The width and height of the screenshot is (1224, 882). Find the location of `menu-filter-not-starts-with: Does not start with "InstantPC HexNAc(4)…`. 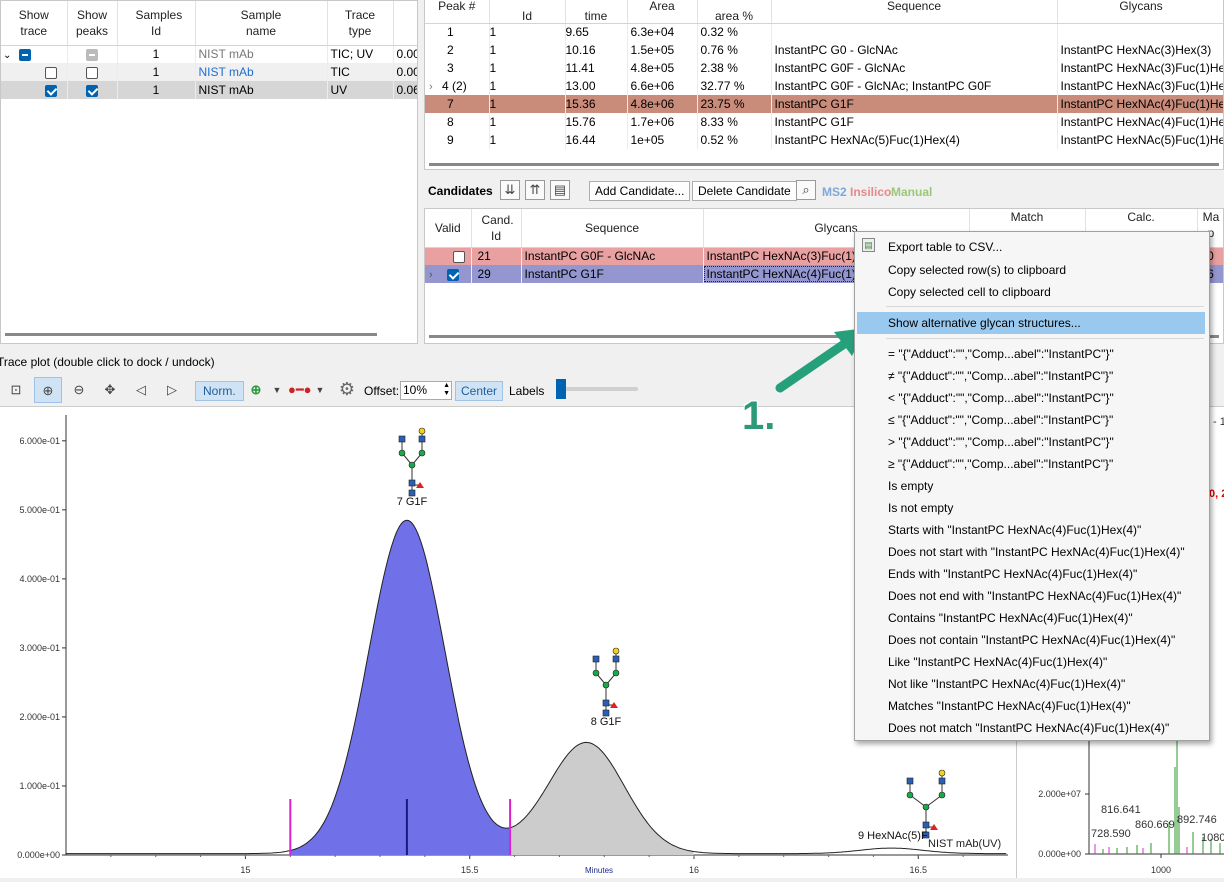

menu-filter-not-starts-with: Does not start with "InstantPC HexNAc(4)… is located at coordinates (1036, 552).